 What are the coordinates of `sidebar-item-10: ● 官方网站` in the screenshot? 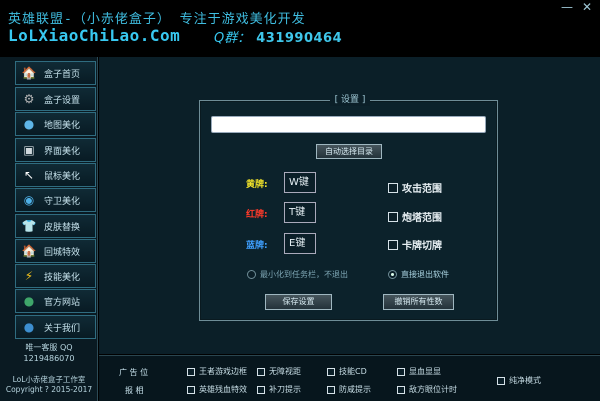 It's located at (55, 301).